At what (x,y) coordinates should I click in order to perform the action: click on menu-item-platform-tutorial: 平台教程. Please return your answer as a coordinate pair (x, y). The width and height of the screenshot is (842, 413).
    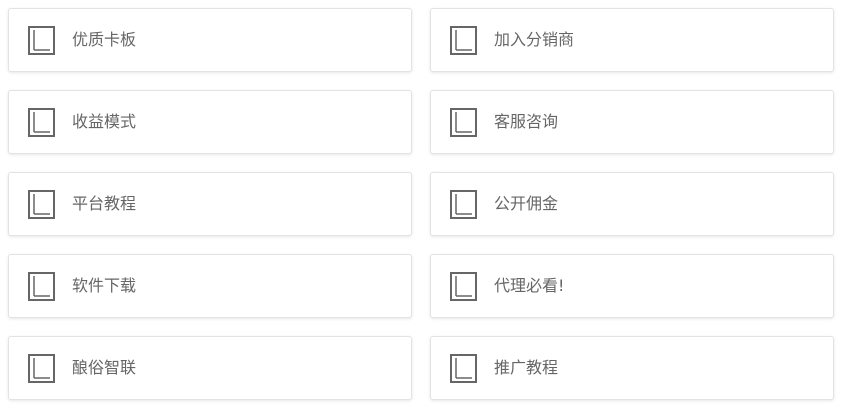
    Looking at the image, I should click on (210, 204).